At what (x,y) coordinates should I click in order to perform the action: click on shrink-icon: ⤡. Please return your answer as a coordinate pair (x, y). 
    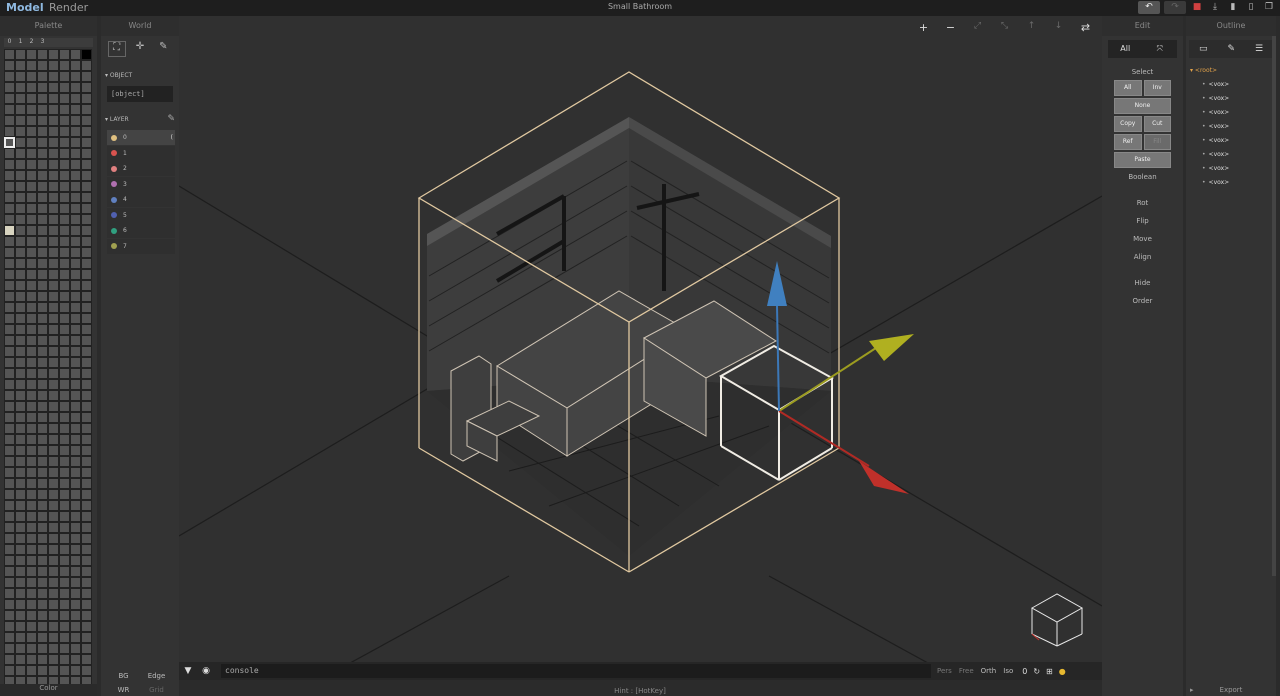
    Looking at the image, I should click on (1004, 27).